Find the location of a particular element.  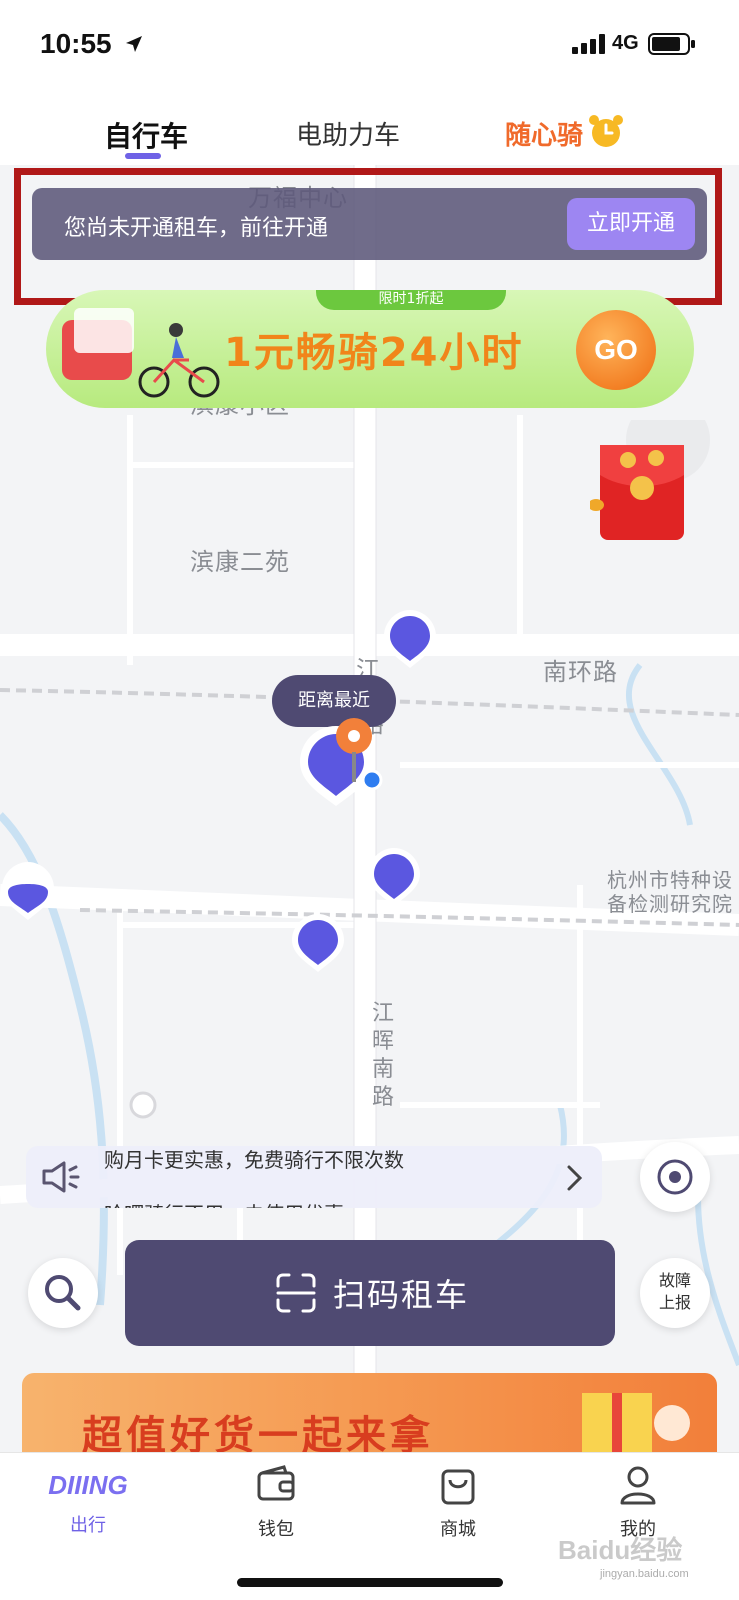

search-button is located at coordinates (63, 1293).